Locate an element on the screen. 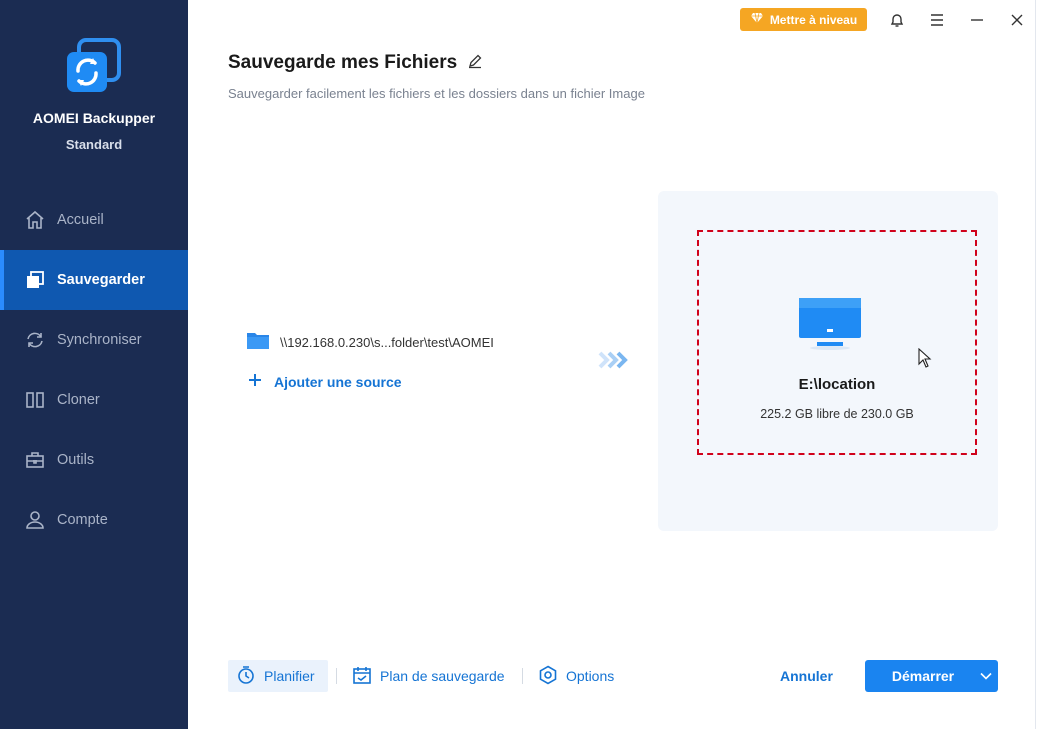 The width and height of the screenshot is (1040, 729). sidebar-item-label: Accueil is located at coordinates (80, 220).